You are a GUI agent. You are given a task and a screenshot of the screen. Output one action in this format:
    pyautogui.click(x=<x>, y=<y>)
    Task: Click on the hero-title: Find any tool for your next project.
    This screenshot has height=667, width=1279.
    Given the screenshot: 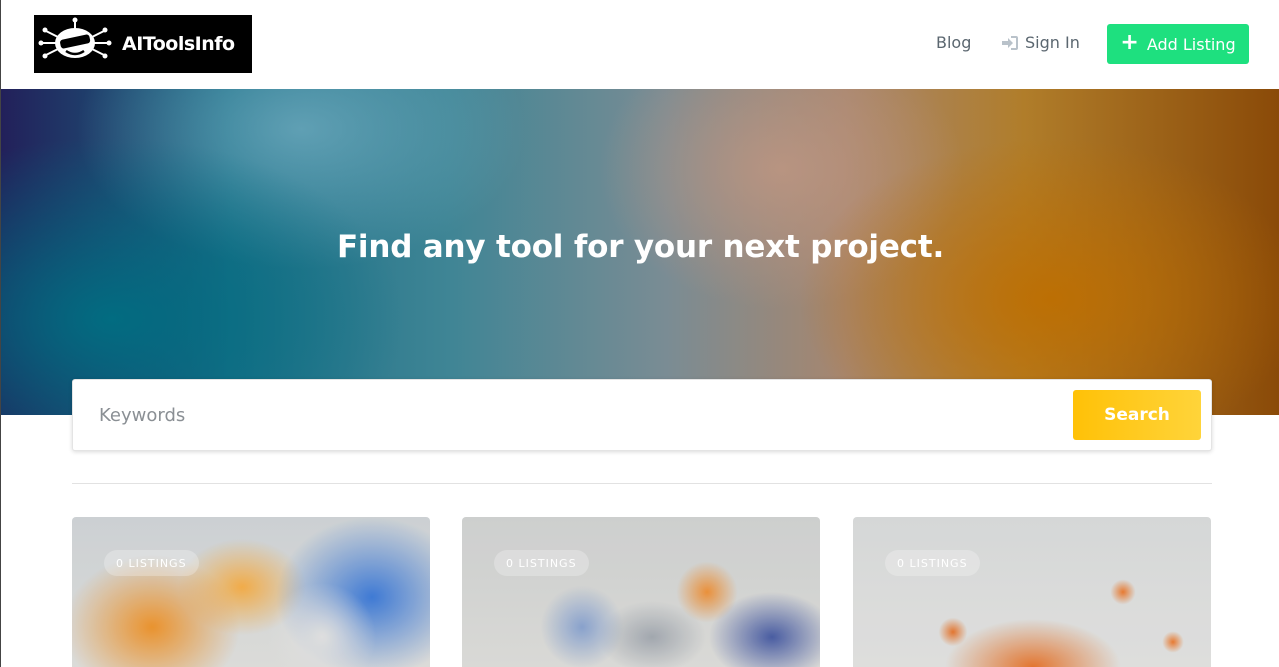 What is the action you would take?
    pyautogui.click(x=640, y=247)
    